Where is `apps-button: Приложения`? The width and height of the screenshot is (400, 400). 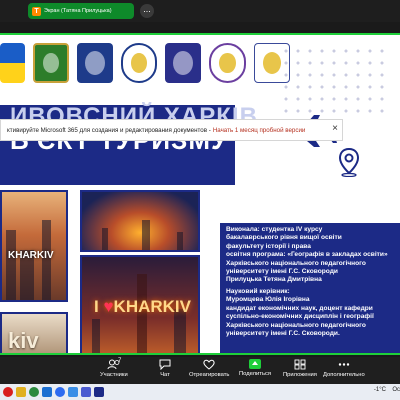
apps-button: Приложения is located at coordinates (300, 368).